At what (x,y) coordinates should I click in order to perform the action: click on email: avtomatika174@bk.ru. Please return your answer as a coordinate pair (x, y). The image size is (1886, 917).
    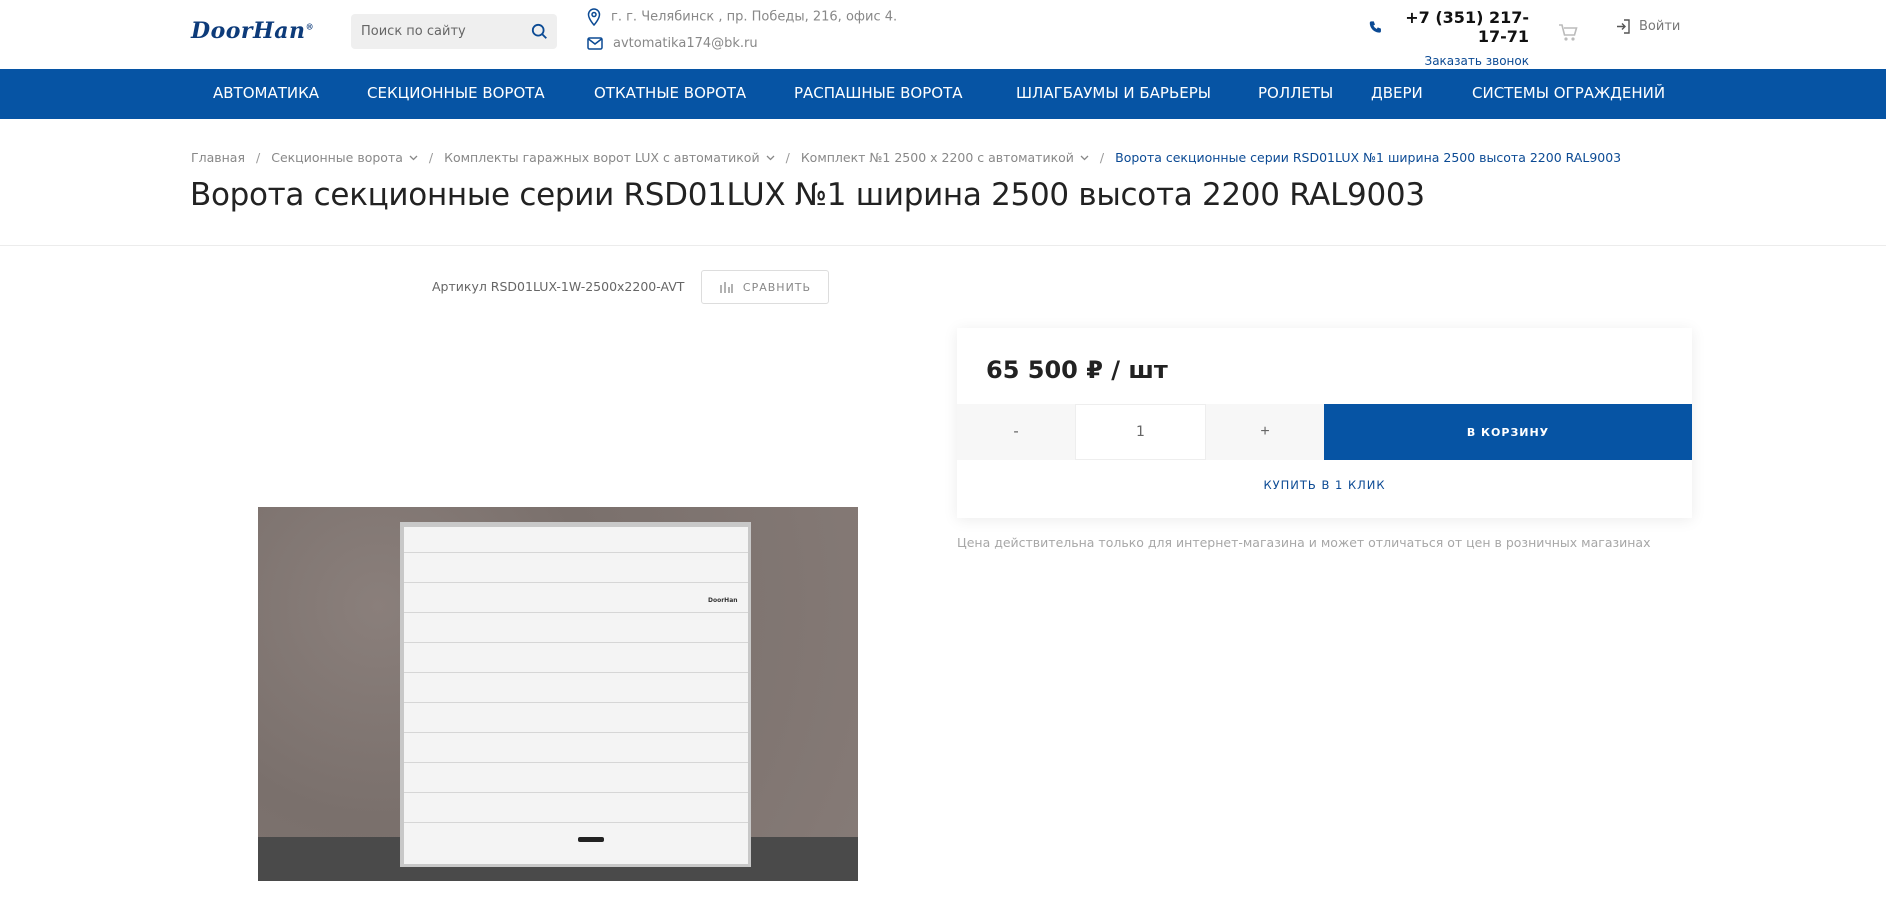
    Looking at the image, I should click on (672, 43).